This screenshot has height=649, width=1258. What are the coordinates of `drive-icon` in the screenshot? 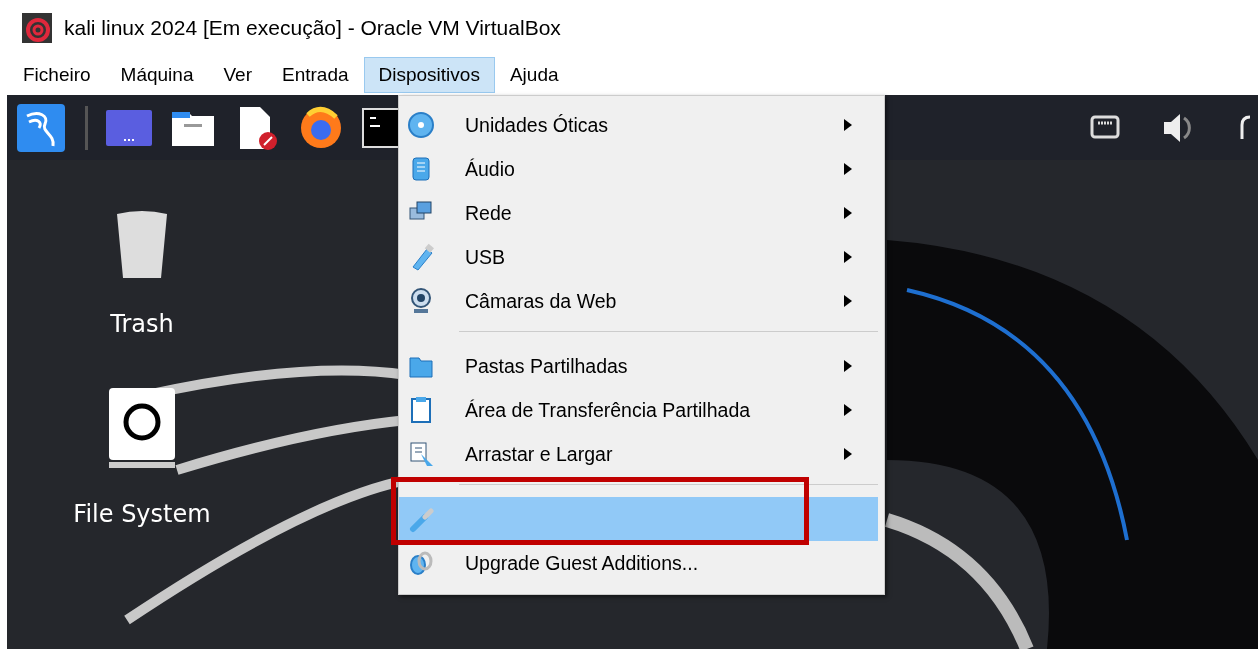 It's located at (142, 428).